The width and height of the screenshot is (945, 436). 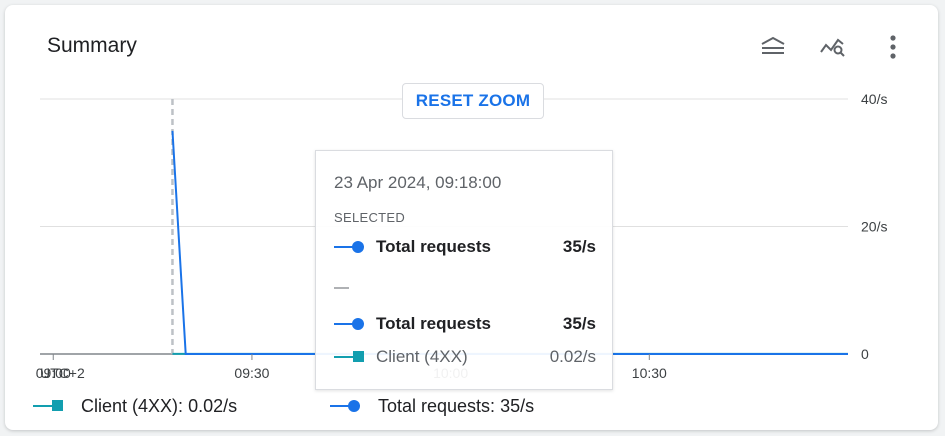 I want to click on tooltip-selected-label: SELECTED, so click(x=370, y=217).